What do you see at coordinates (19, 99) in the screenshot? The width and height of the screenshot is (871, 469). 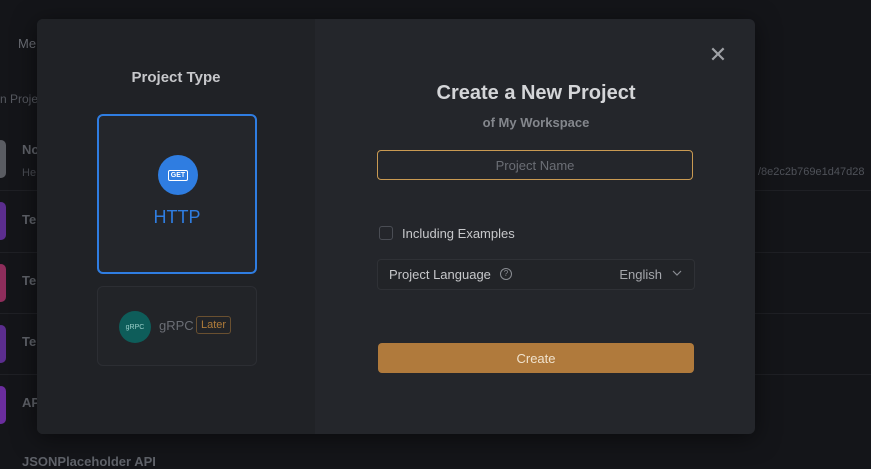 I see `bg-search-text: n Proje` at bounding box center [19, 99].